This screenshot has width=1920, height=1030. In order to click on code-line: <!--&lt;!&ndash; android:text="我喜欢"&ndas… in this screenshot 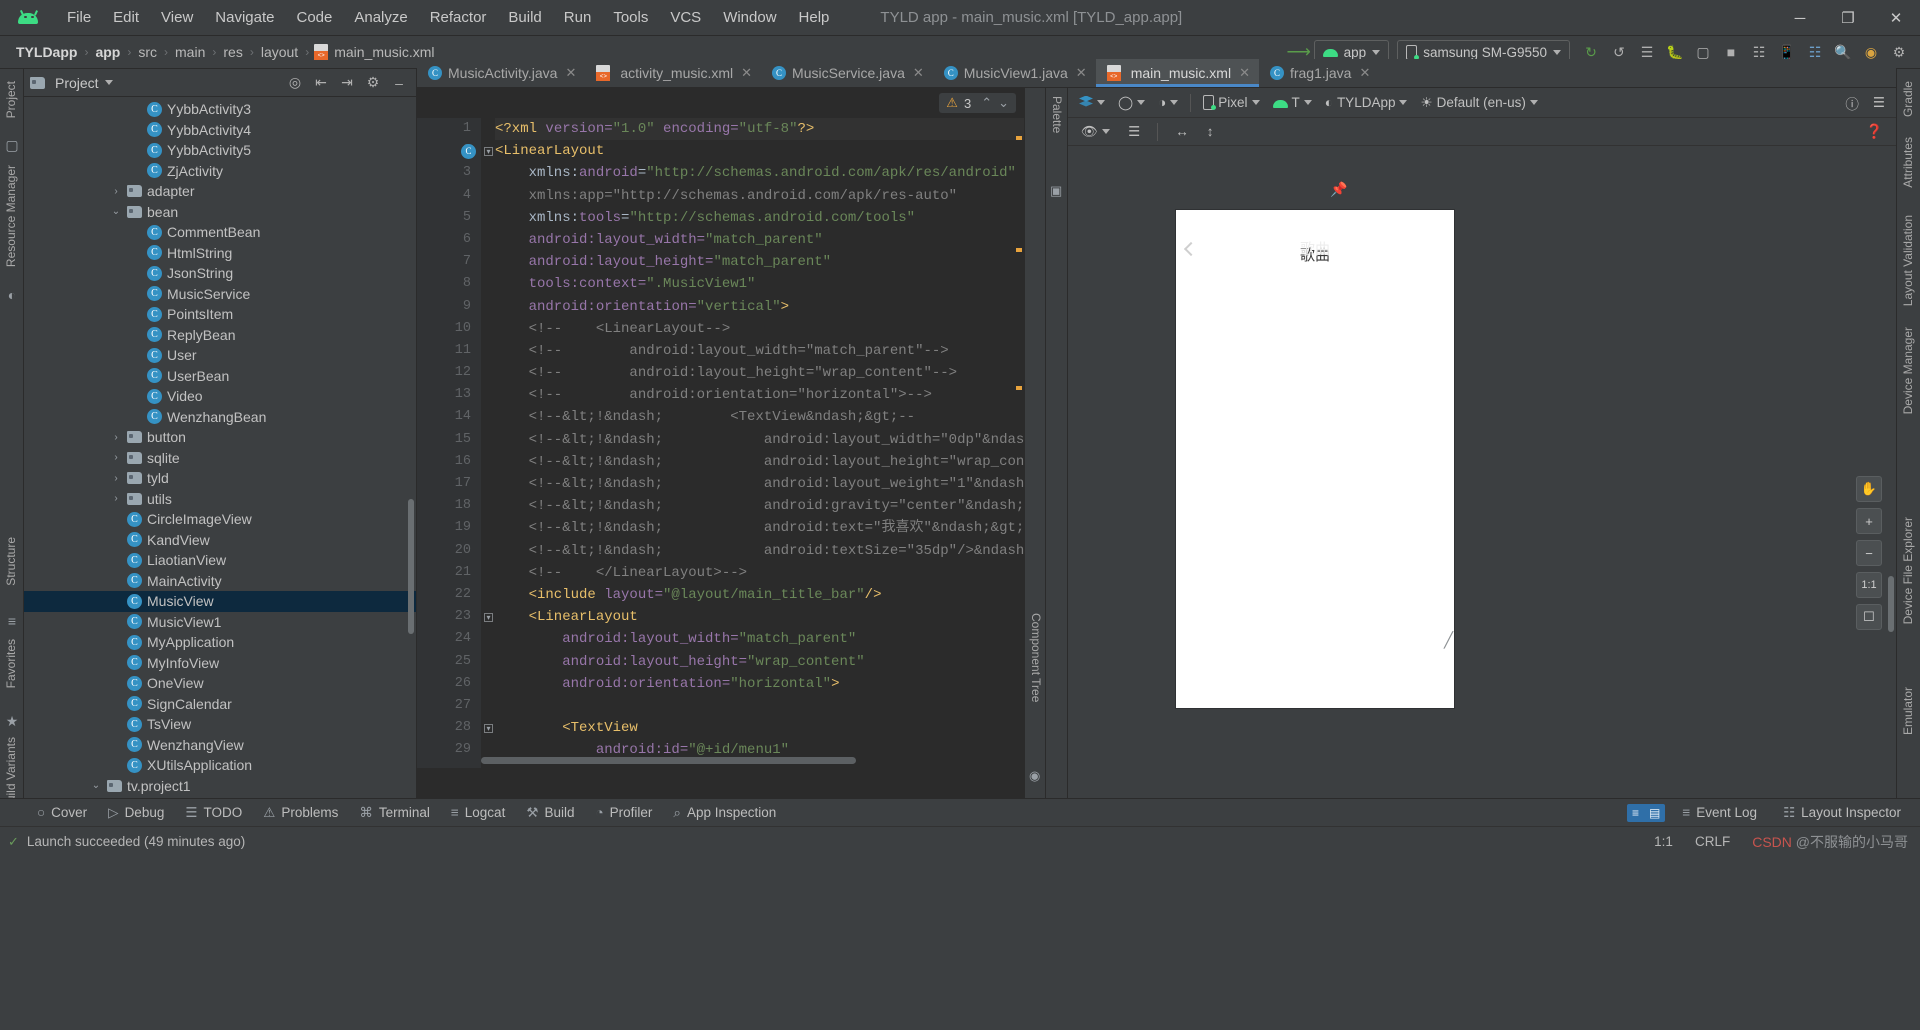, I will do `click(759, 528)`.